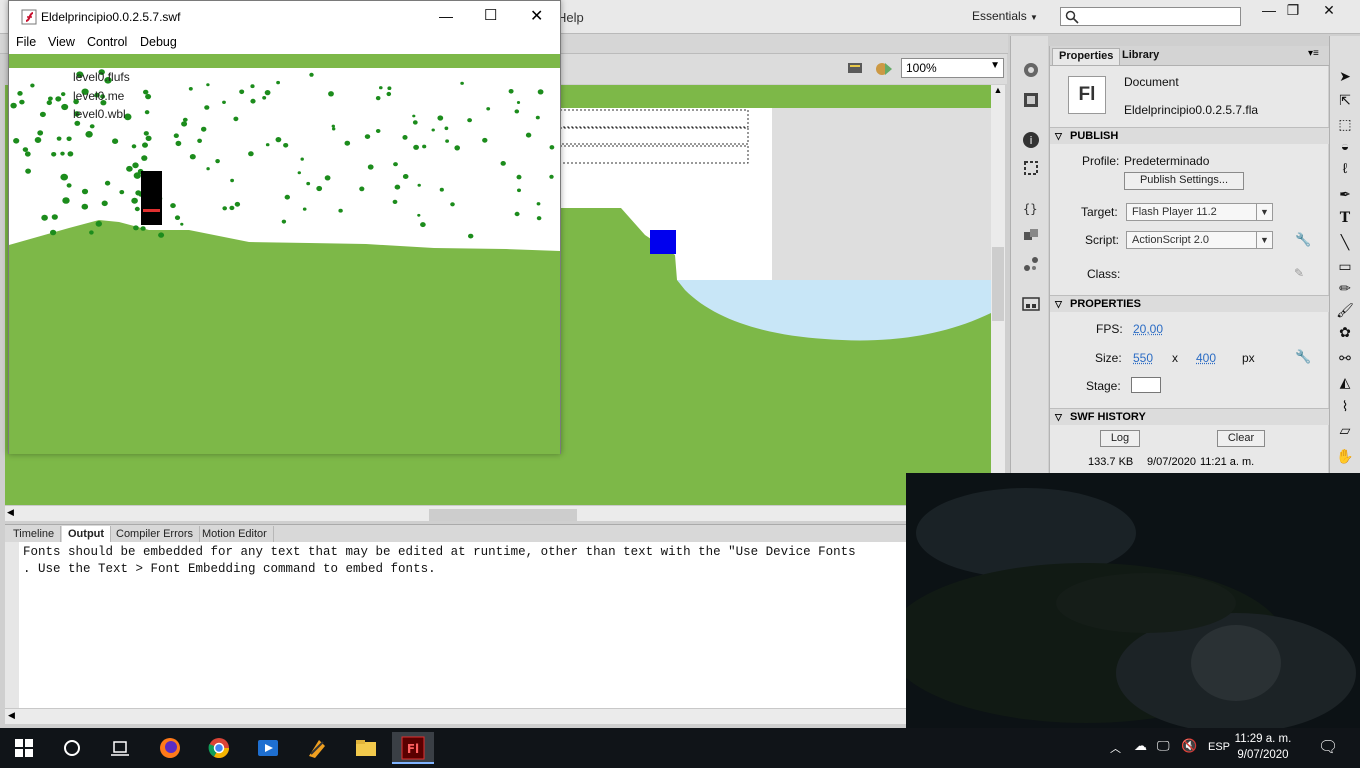  Describe the element at coordinates (1345, 334) in the screenshot. I see `deco-tool-icon: ✿` at that location.